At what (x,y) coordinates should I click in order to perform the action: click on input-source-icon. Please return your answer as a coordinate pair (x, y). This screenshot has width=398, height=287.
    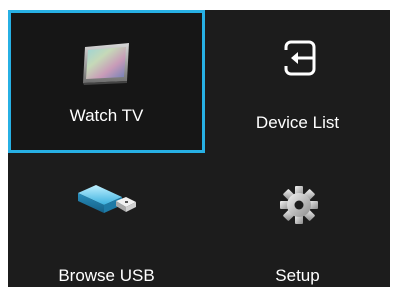
    Looking at the image, I should click on (300, 58).